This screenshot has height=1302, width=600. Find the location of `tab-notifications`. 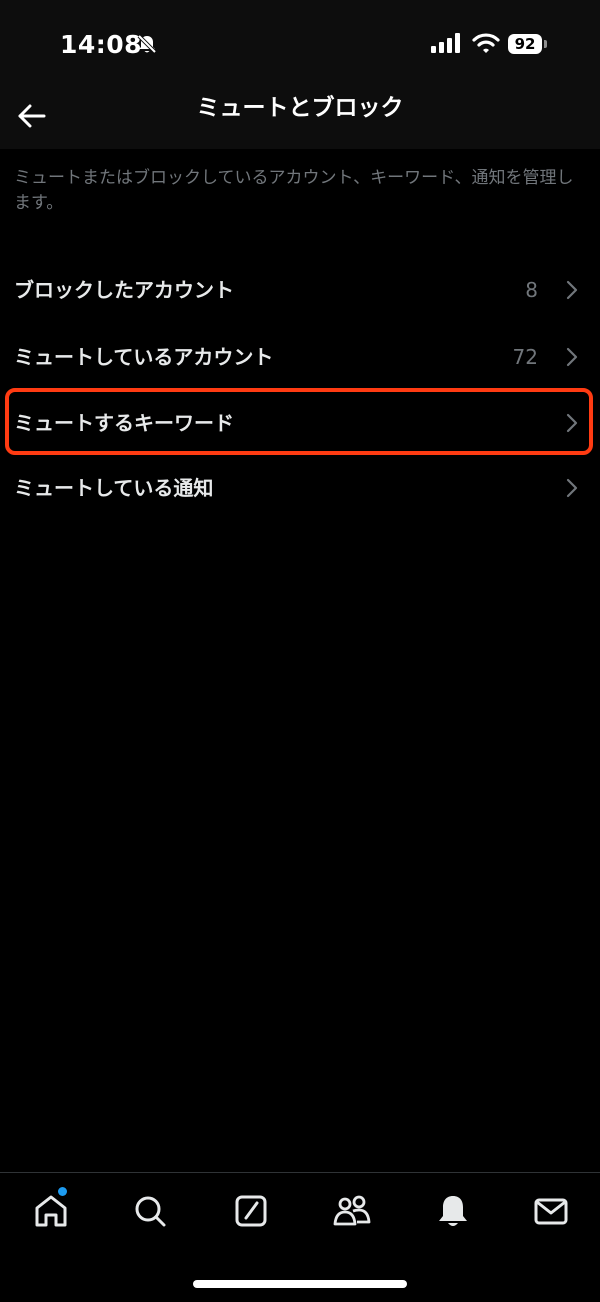

tab-notifications is located at coordinates (453, 1211).